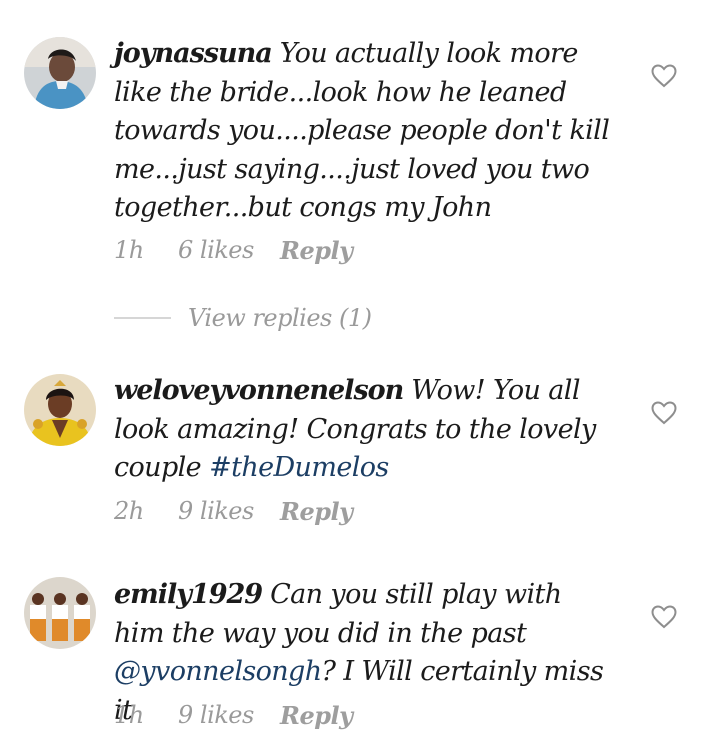  I want to click on comment-meta: 1h 9 likes Reply, so click(233, 715).